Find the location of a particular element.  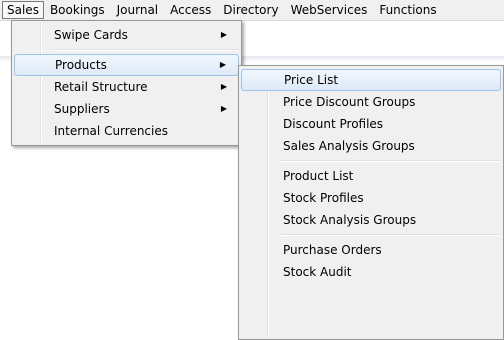

menu-item-internal-currencies: Internal Currencies is located at coordinates (126, 131).